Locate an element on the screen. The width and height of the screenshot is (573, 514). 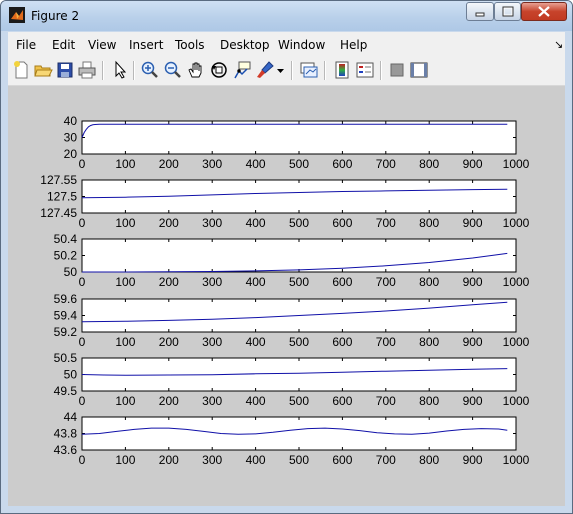
new-figure-icon is located at coordinates (21, 70).